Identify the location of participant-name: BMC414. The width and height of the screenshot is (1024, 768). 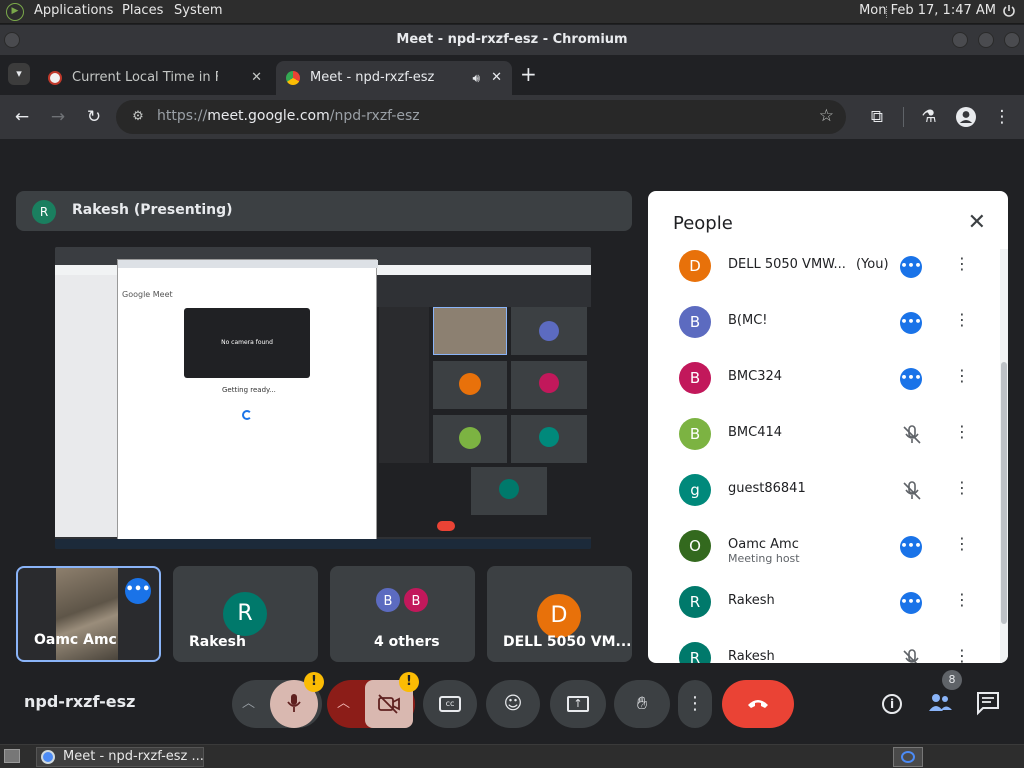
(755, 432).